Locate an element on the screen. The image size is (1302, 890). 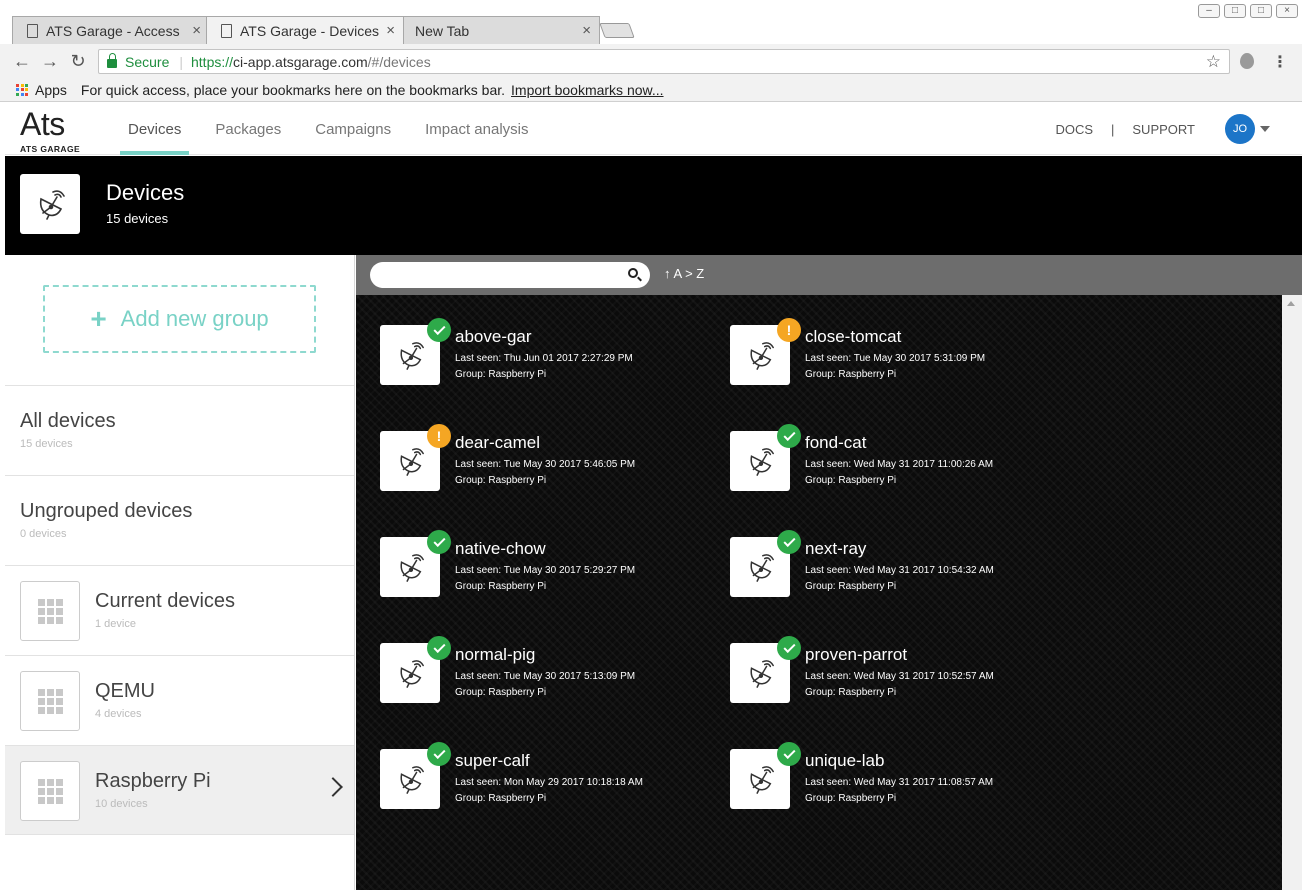
satellite-dish-icon is located at coordinates (50, 204).